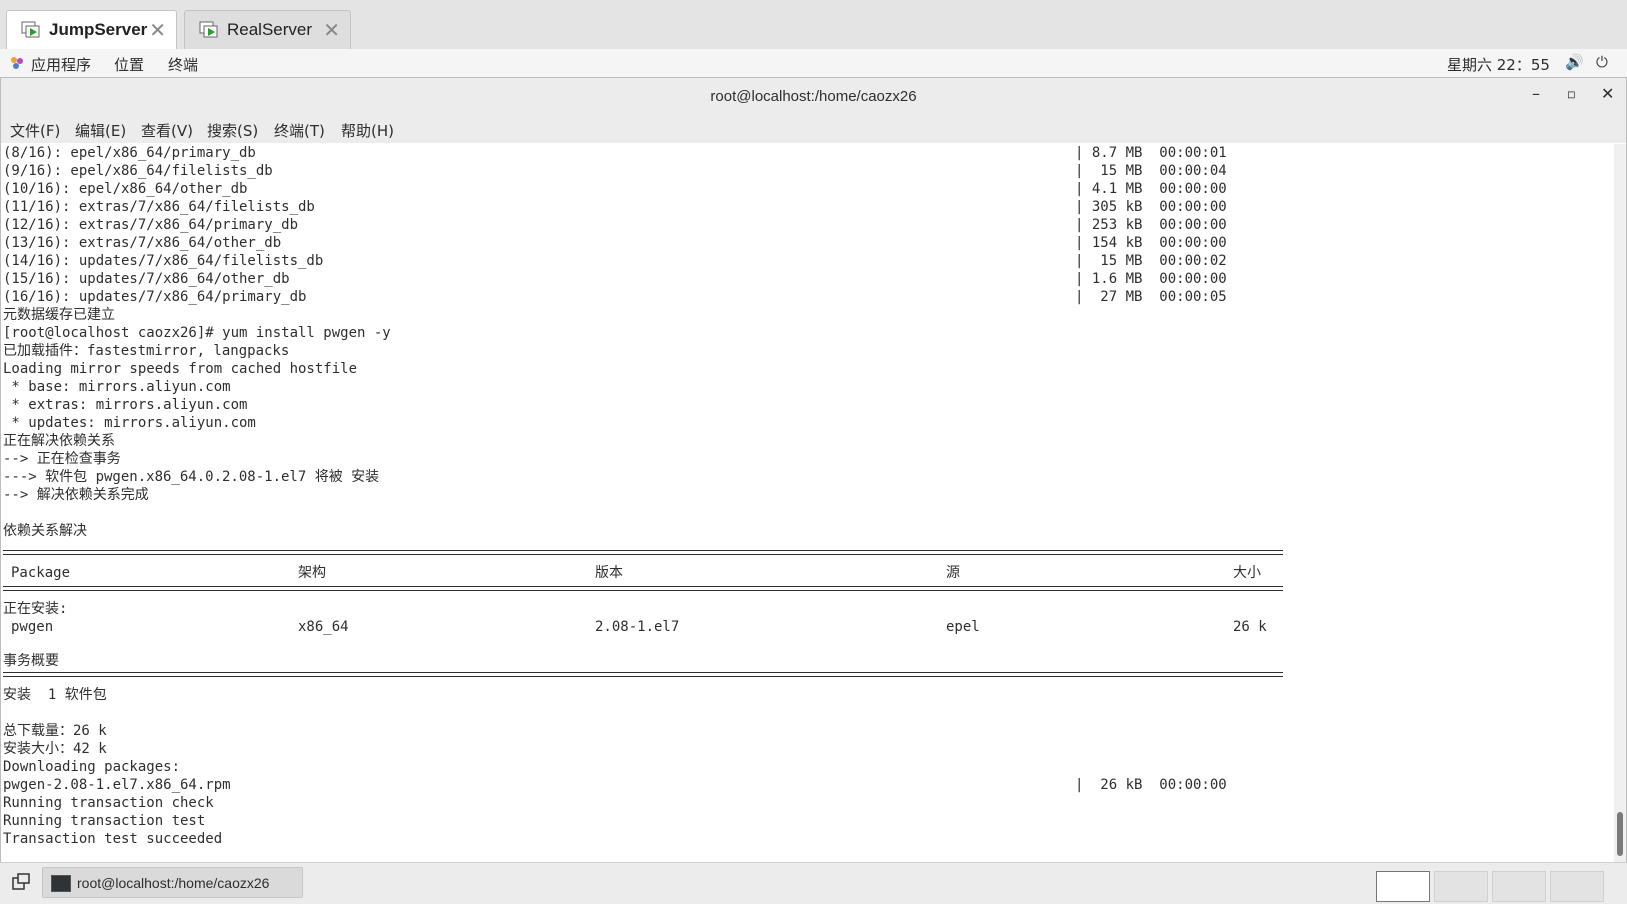 This screenshot has width=1627, height=904. What do you see at coordinates (637, 627) in the screenshot?
I see `table-cell: 2.08-1.el7` at bounding box center [637, 627].